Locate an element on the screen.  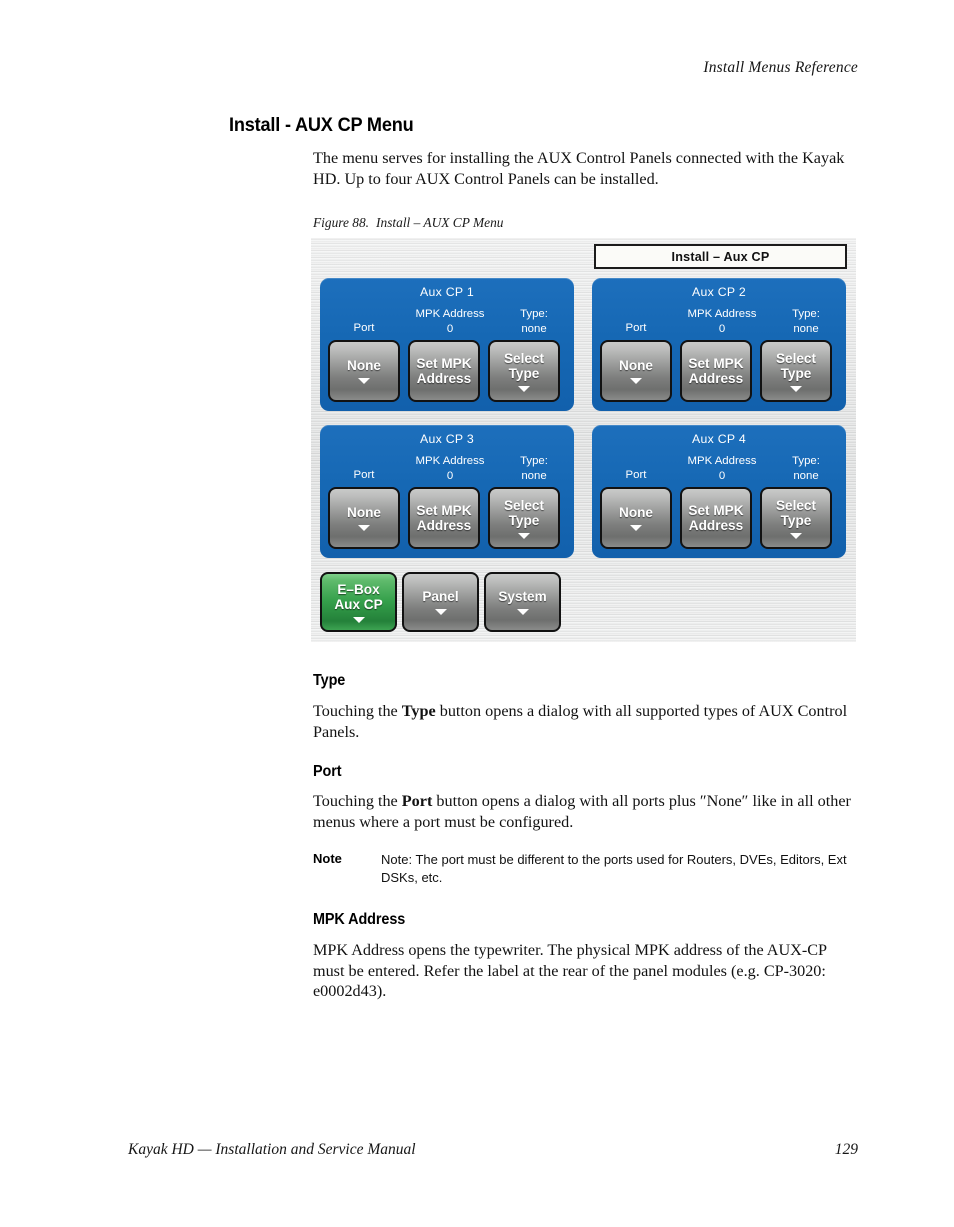
nav-button-system: System is located at coordinates (522, 602).